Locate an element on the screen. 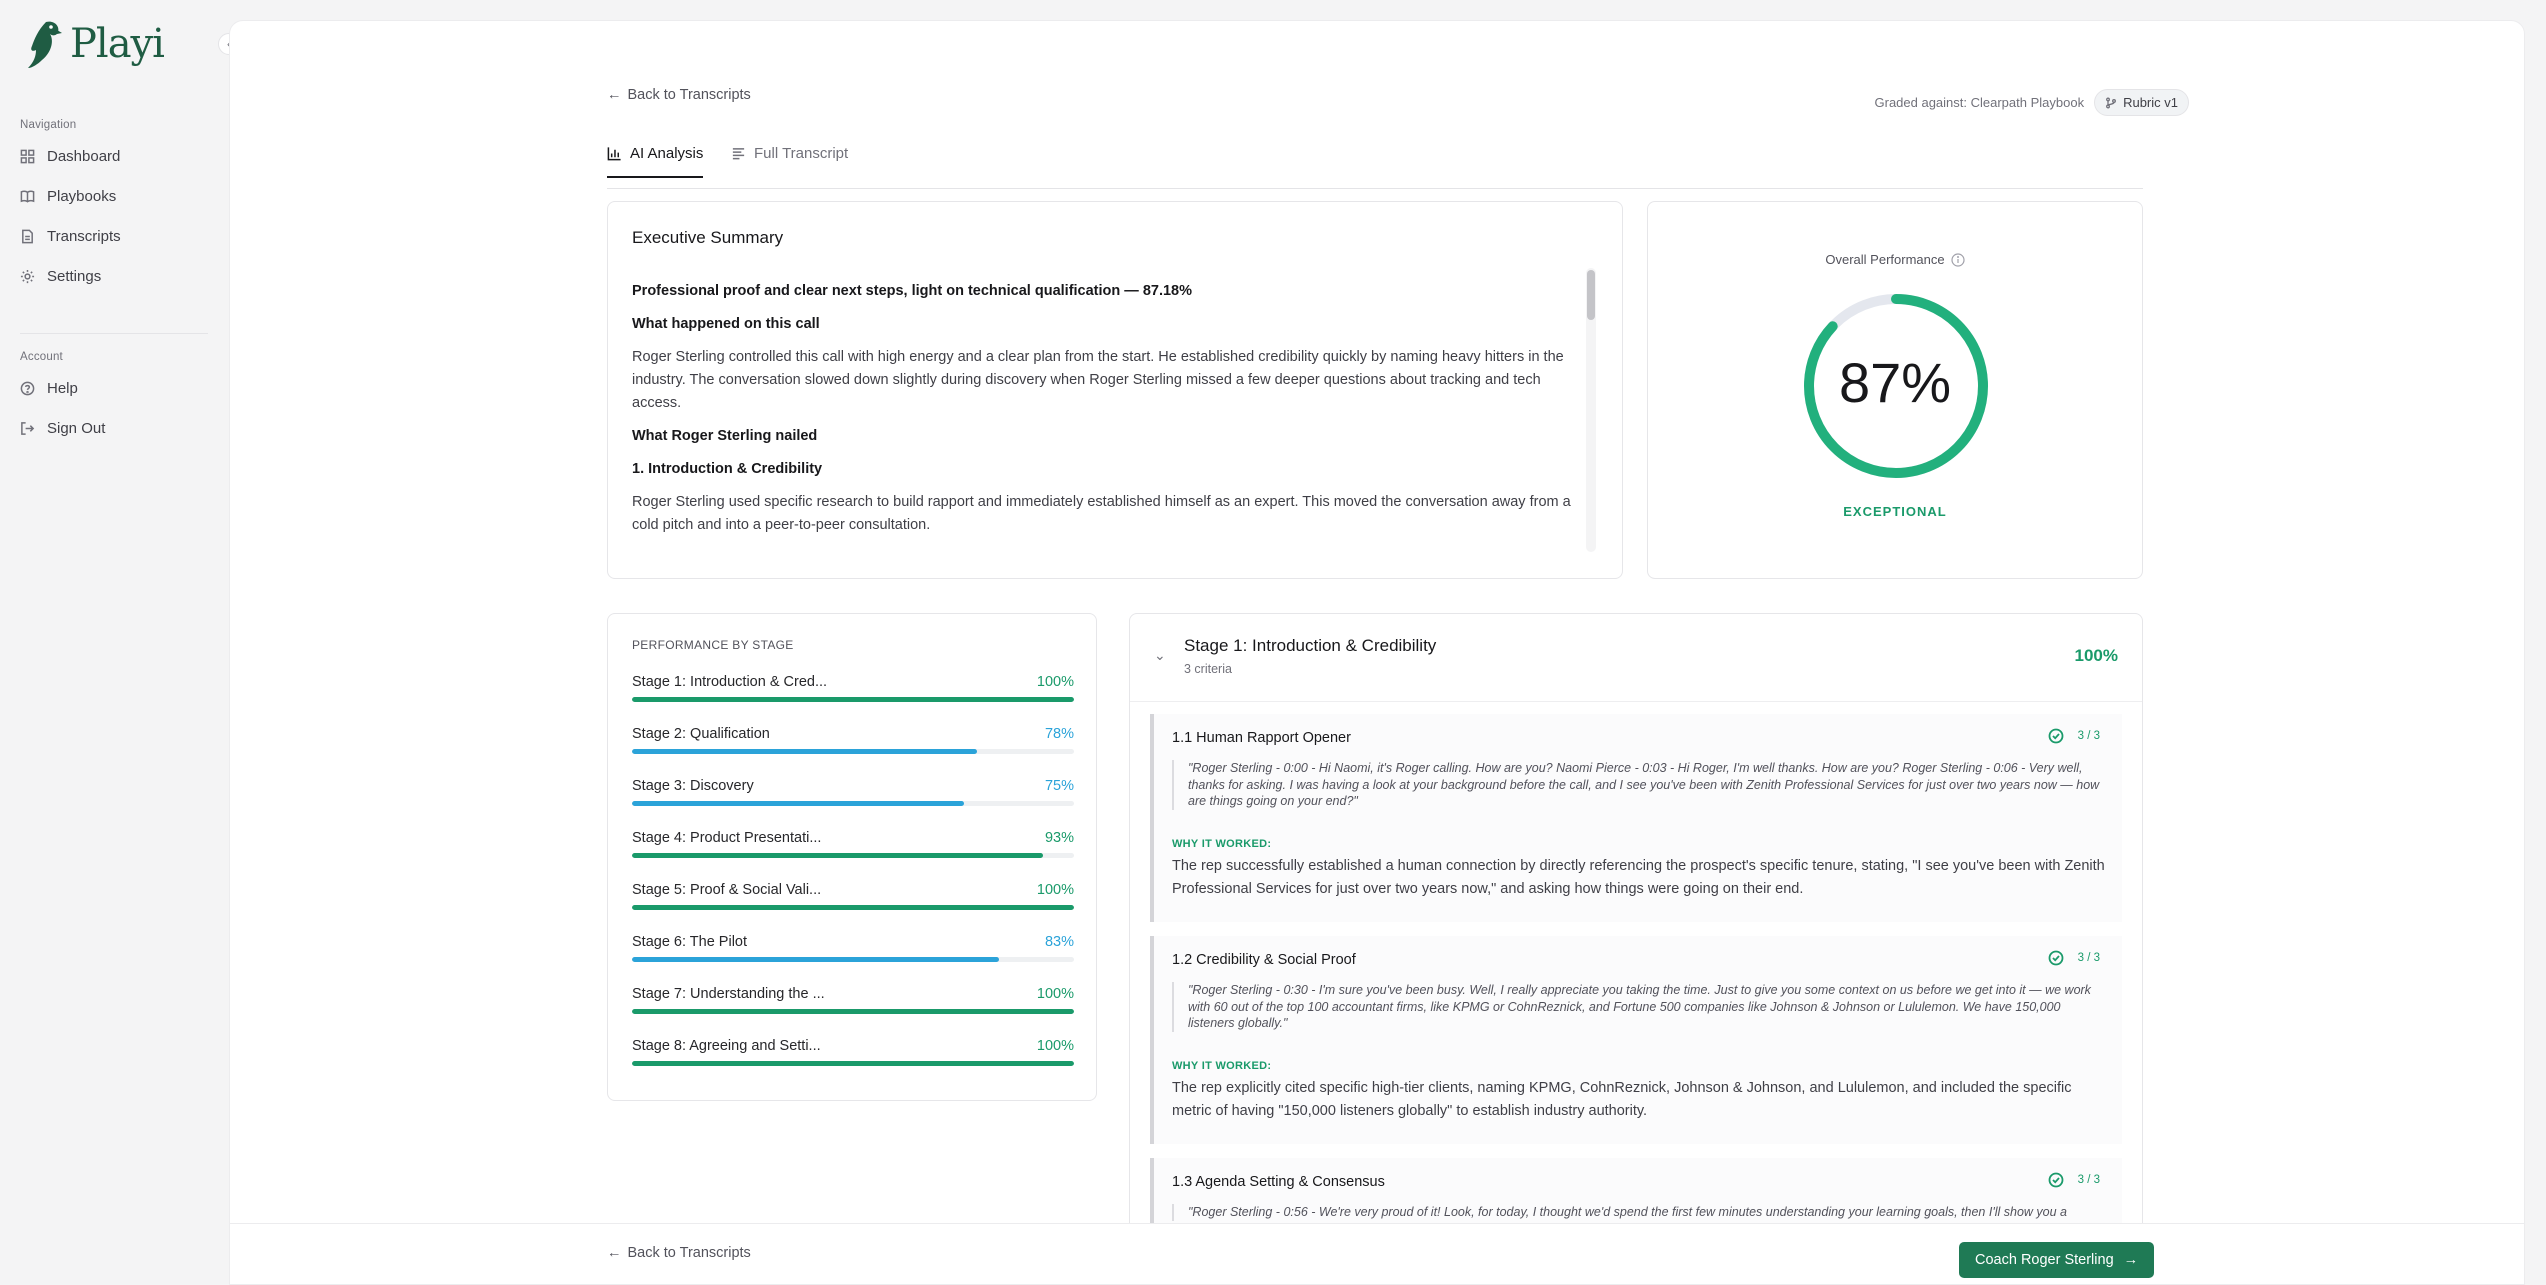 The width and height of the screenshot is (2546, 1285). account-section-label: Account is located at coordinates (41, 357).